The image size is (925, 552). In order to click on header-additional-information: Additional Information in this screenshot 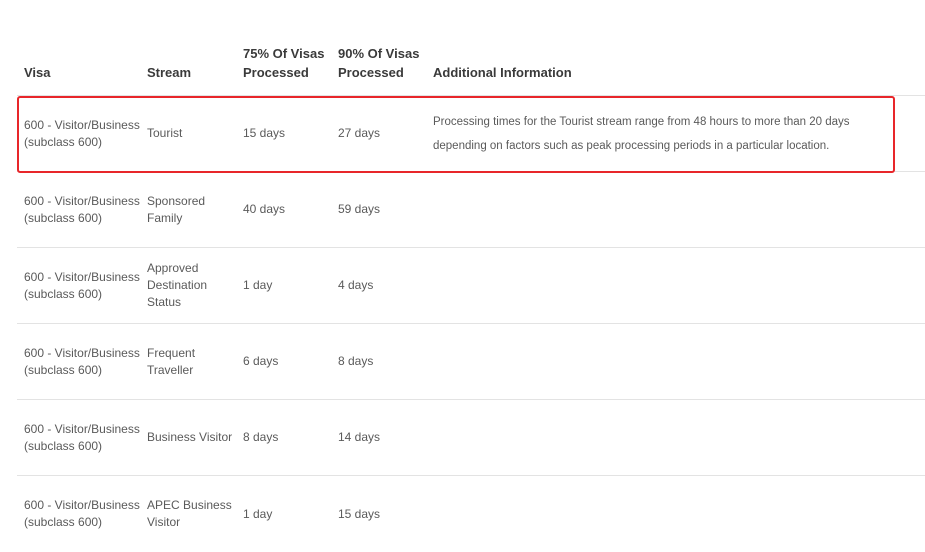, I will do `click(502, 72)`.